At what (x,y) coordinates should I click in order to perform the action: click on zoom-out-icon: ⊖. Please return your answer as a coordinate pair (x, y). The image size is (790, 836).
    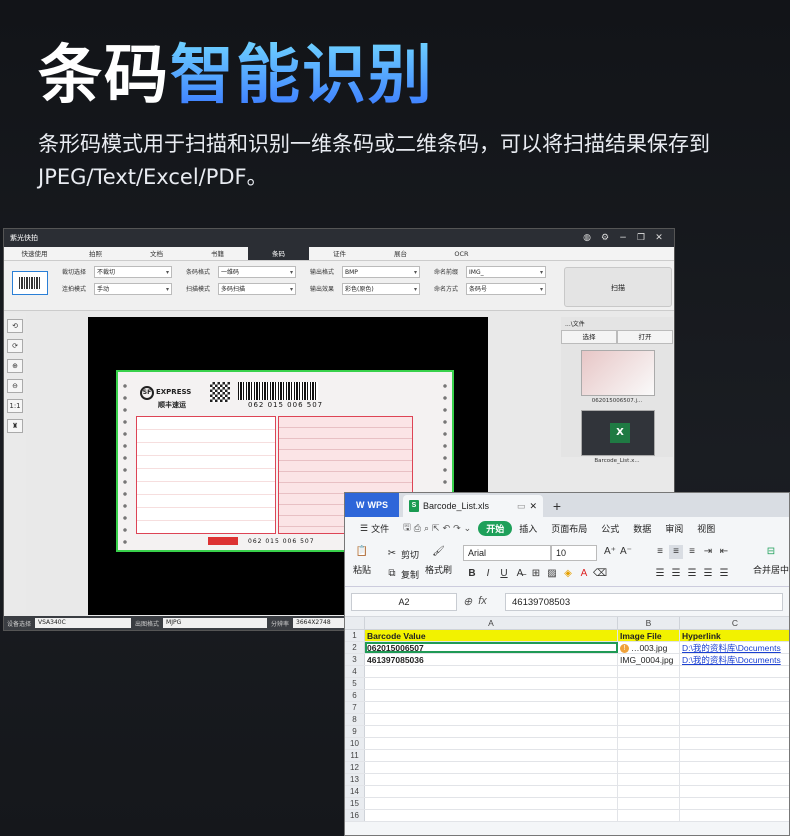
    Looking at the image, I should click on (15, 386).